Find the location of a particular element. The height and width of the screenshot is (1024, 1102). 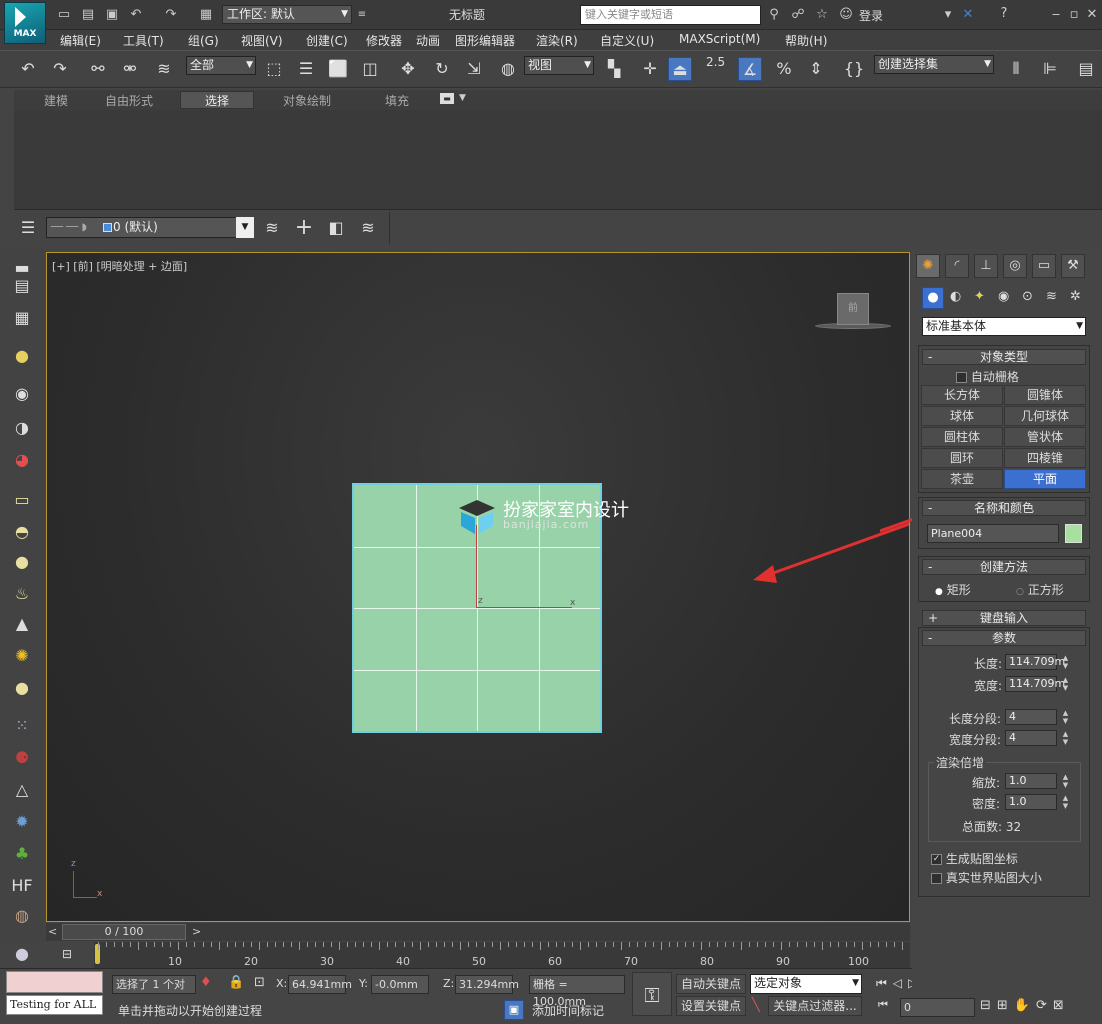

disc-object-icon: ● is located at coordinates (22, 688).